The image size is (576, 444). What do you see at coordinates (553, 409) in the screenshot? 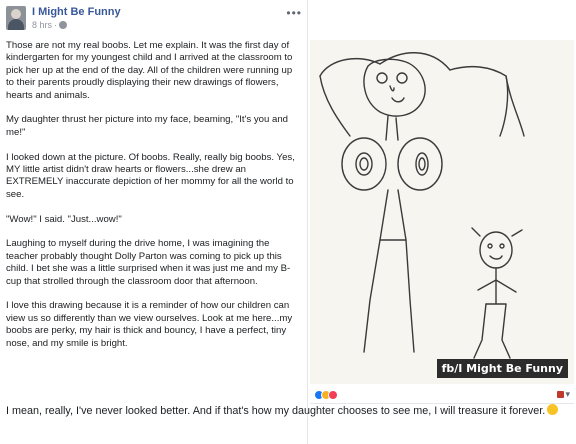
I see `smile-emoji-icon` at bounding box center [553, 409].